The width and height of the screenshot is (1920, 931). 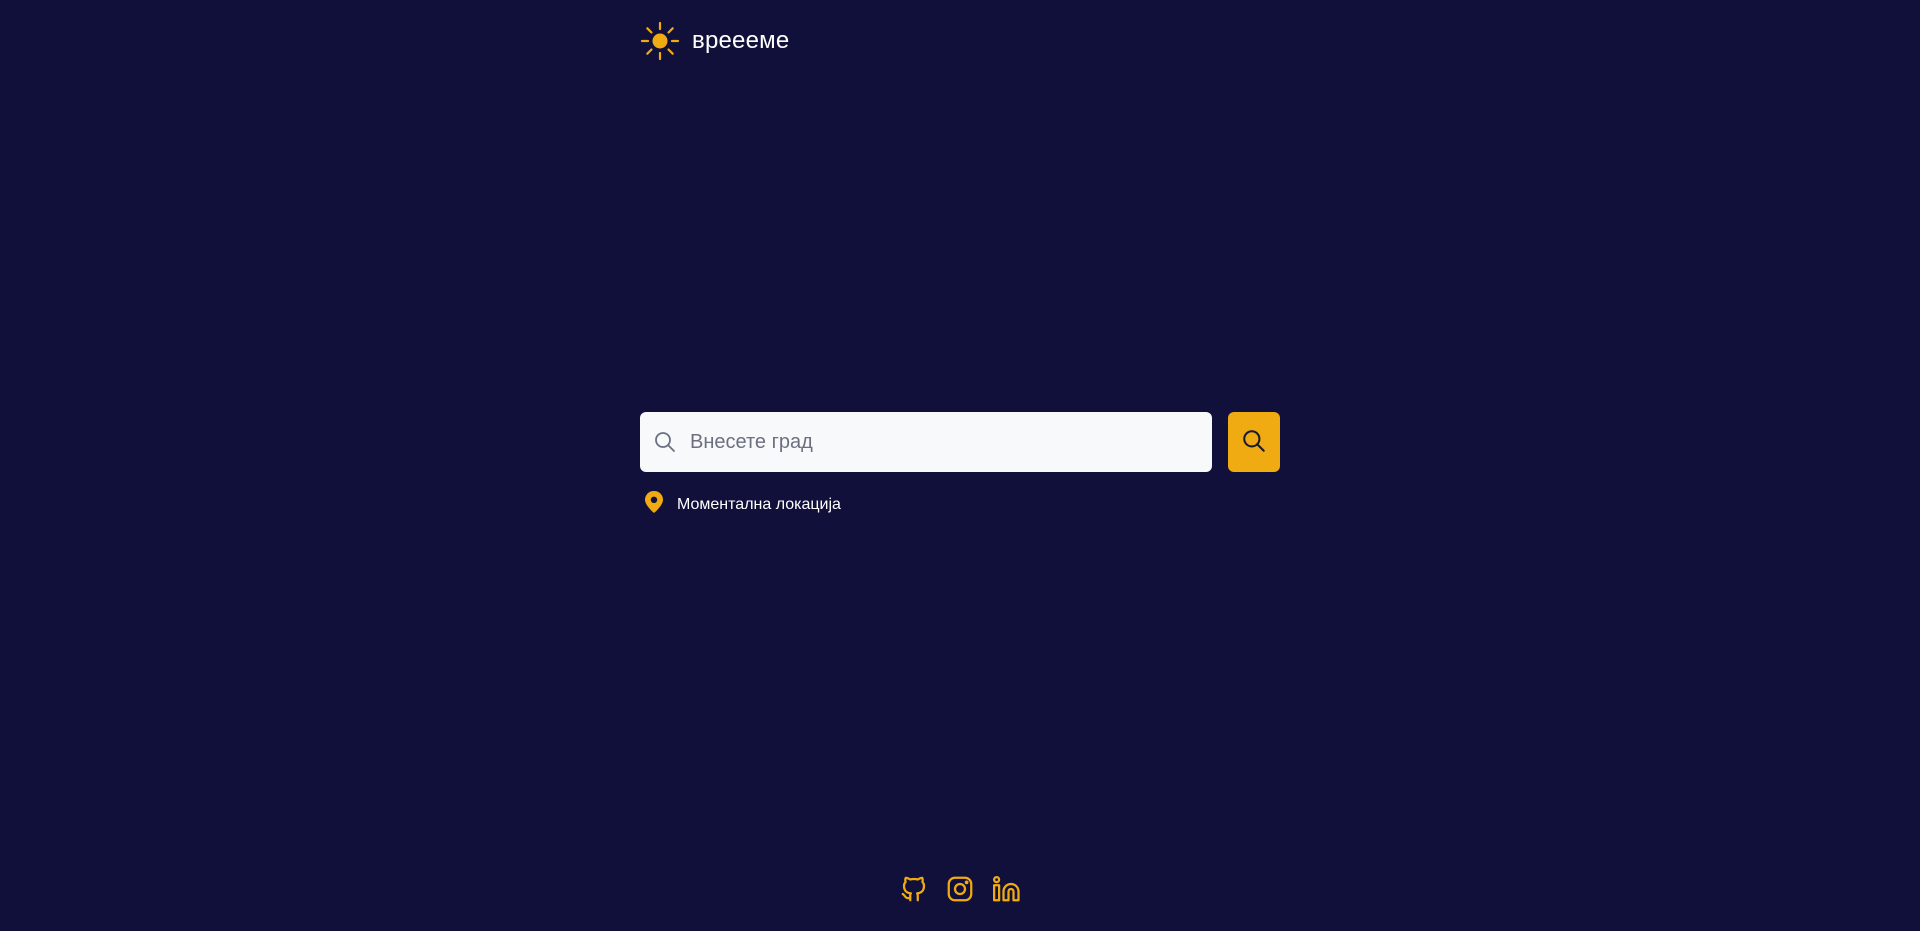 What do you see at coordinates (741, 40) in the screenshot?
I see `app-title: вреееме` at bounding box center [741, 40].